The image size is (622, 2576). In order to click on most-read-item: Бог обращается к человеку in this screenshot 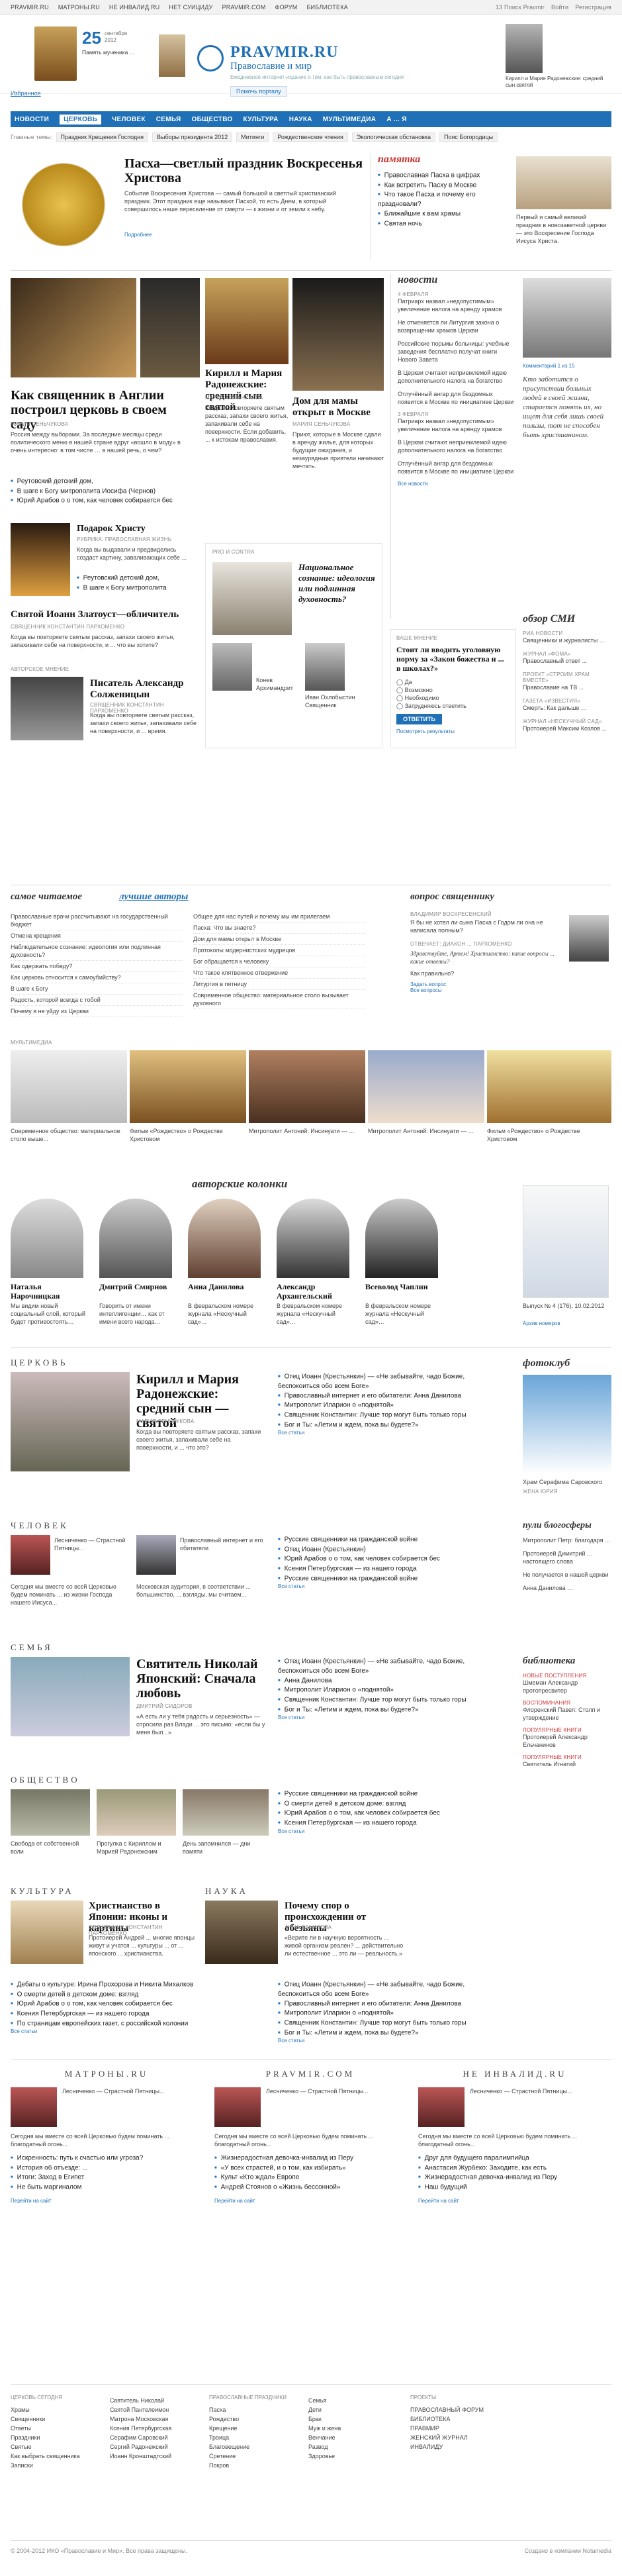, I will do `click(279, 961)`.